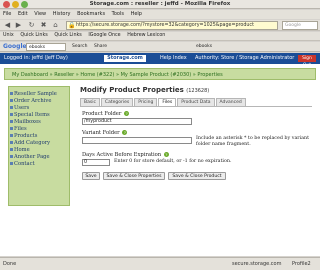 This screenshot has height=270, width=320. Describe the element at coordinates (72, 25) in the screenshot. I see `lock-icon: 🔒` at that location.